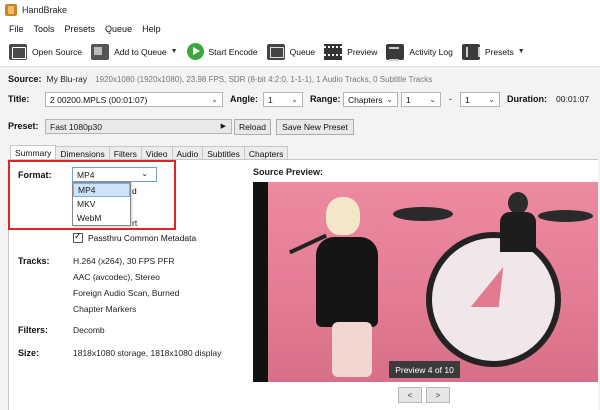 This screenshot has width=600, height=410. What do you see at coordinates (67, 79) in the screenshot?
I see `source-name: My Blu-ray` at bounding box center [67, 79].